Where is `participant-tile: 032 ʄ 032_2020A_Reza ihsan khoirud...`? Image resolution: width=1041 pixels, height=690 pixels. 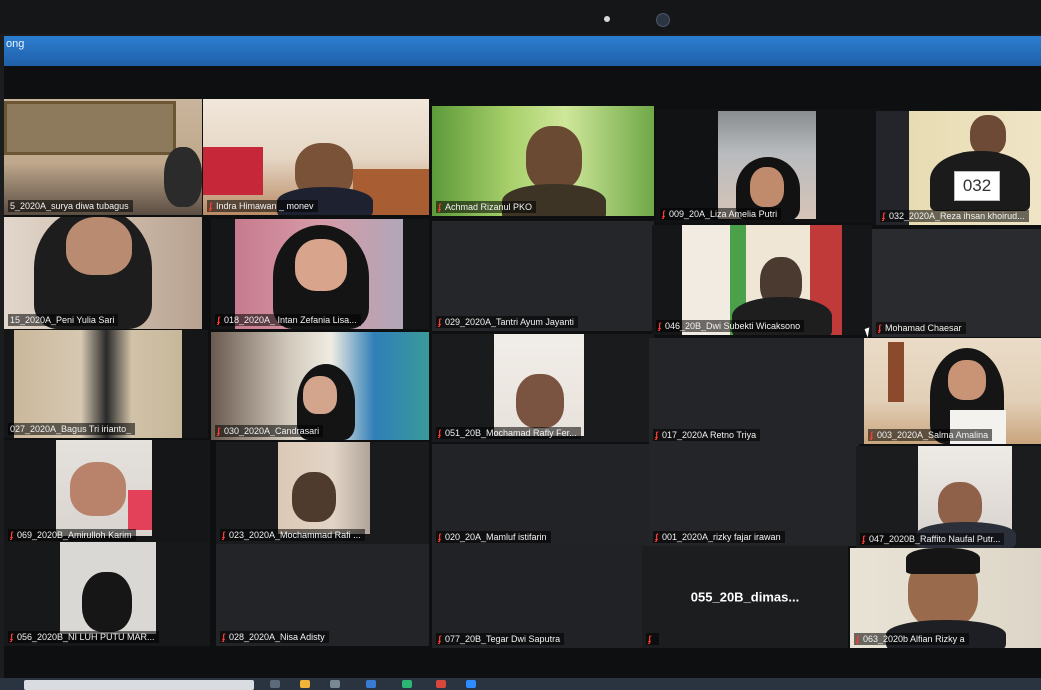
participant-tile: 032 ʄ 032_2020A_Reza ihsan khoirud... is located at coordinates (958, 168).